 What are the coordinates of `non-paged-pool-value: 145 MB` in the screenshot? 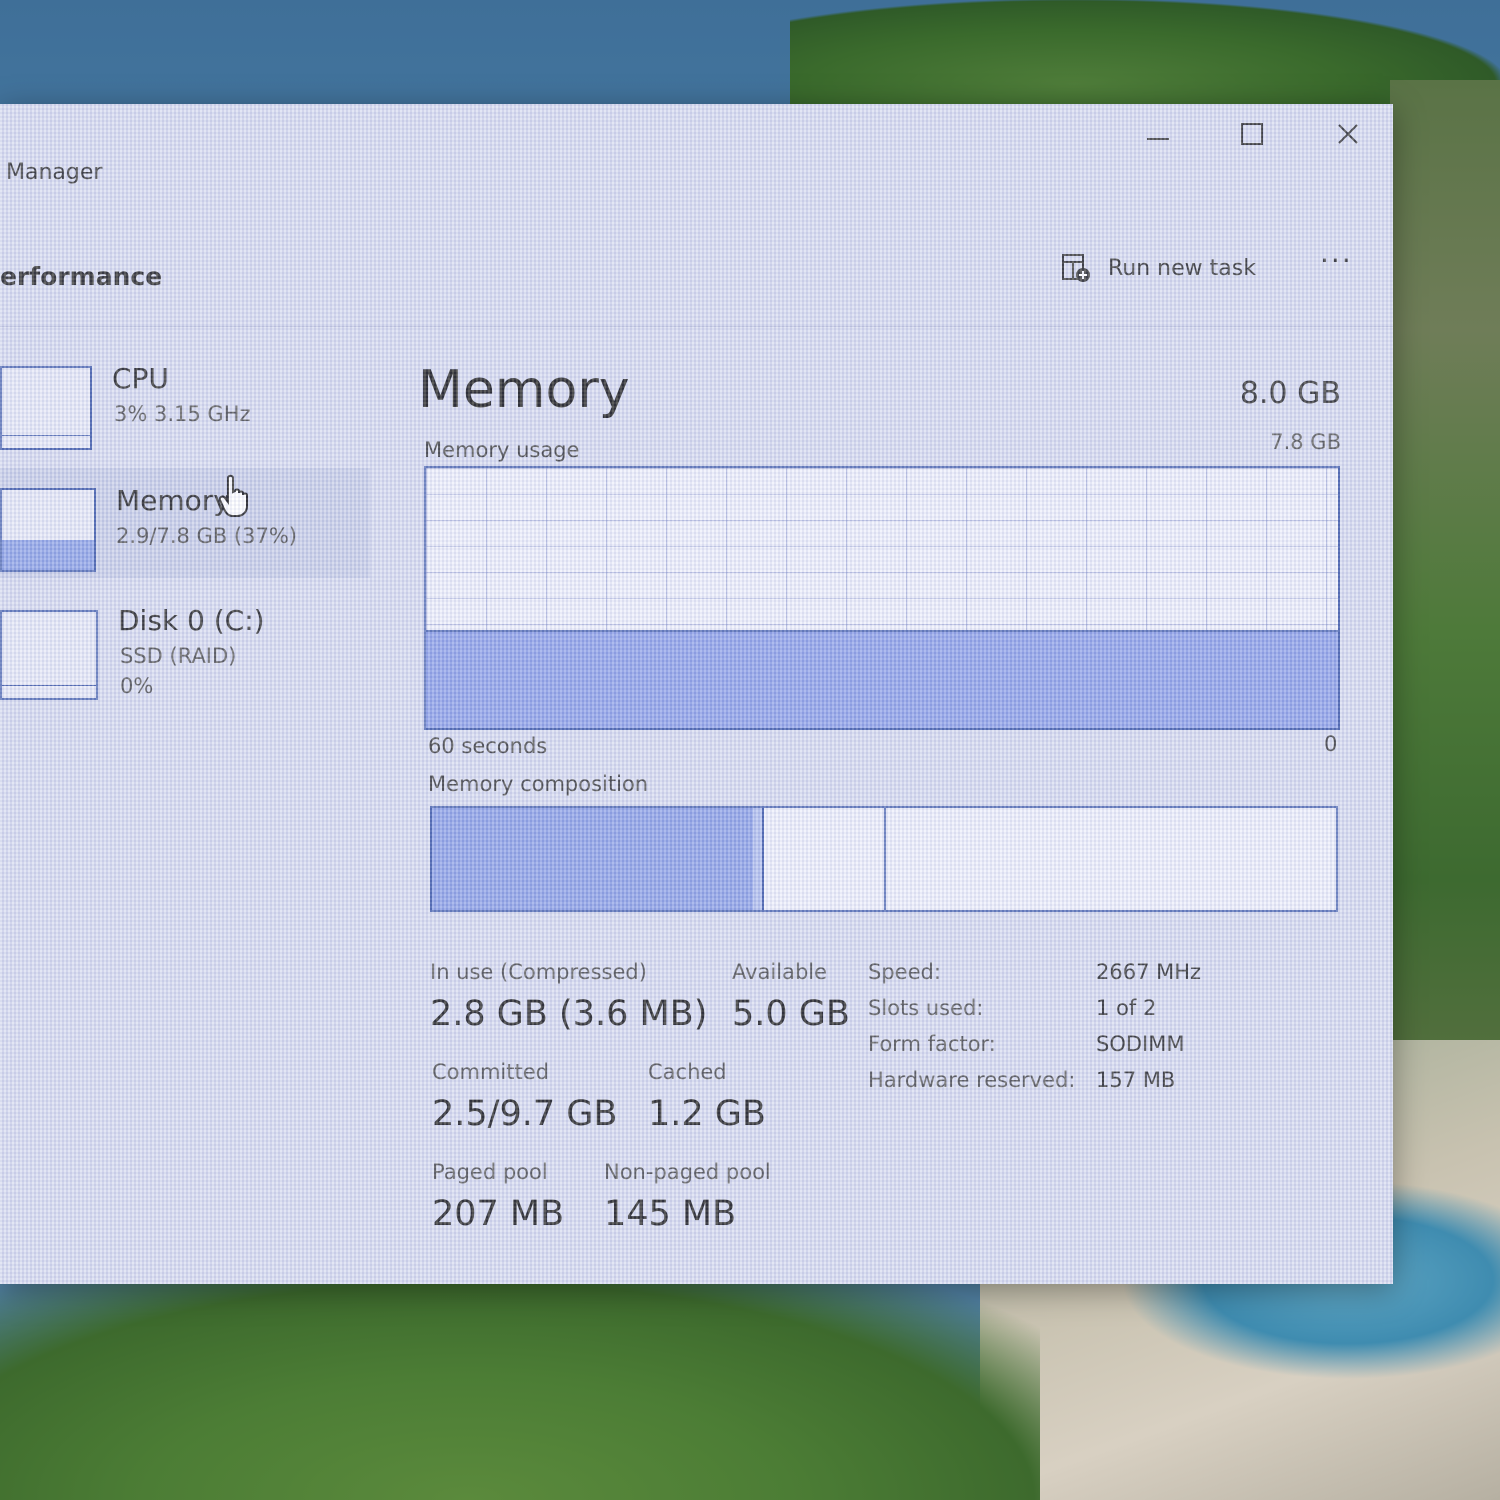 It's located at (670, 1214).